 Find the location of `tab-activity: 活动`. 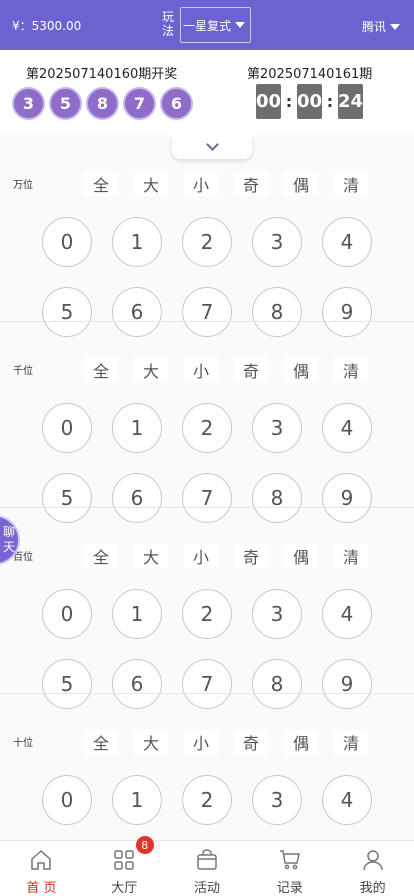

tab-activity: 活动 is located at coordinates (207, 868).